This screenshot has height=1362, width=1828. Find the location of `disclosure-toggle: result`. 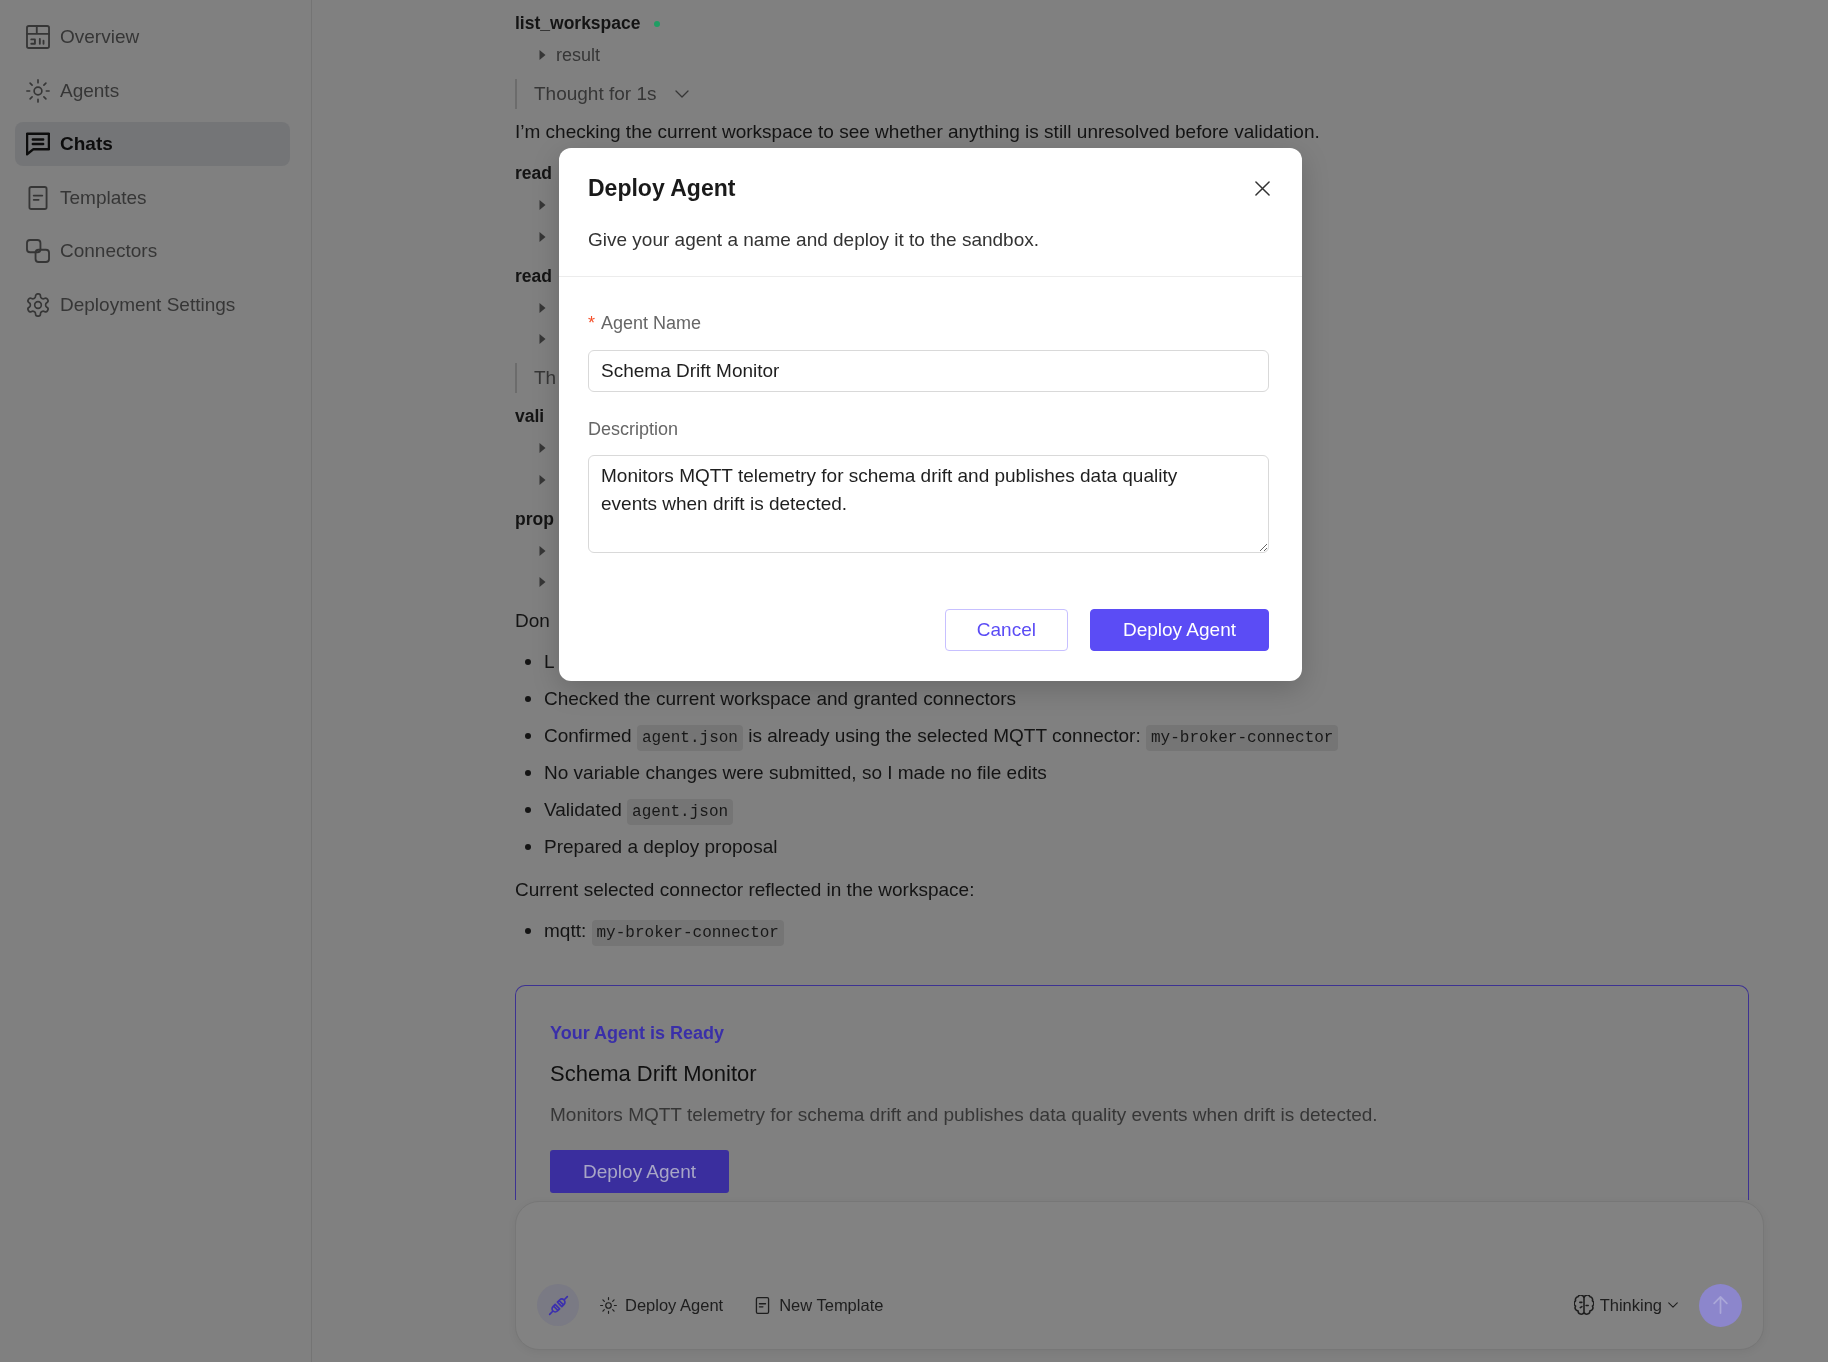

disclosure-toggle: result is located at coordinates (569, 55).